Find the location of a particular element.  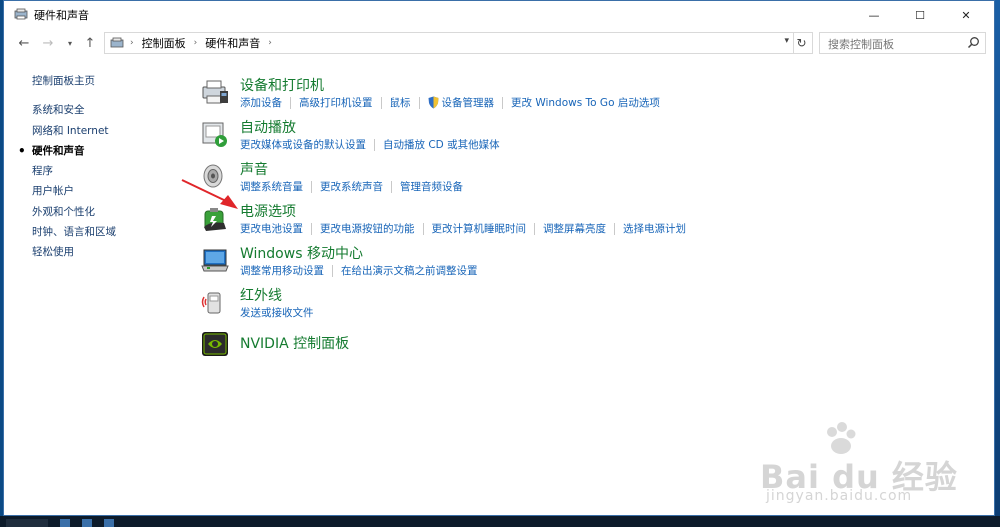

link-change-power-buttons: 更改电源按钮的功能 is located at coordinates (367, 228).